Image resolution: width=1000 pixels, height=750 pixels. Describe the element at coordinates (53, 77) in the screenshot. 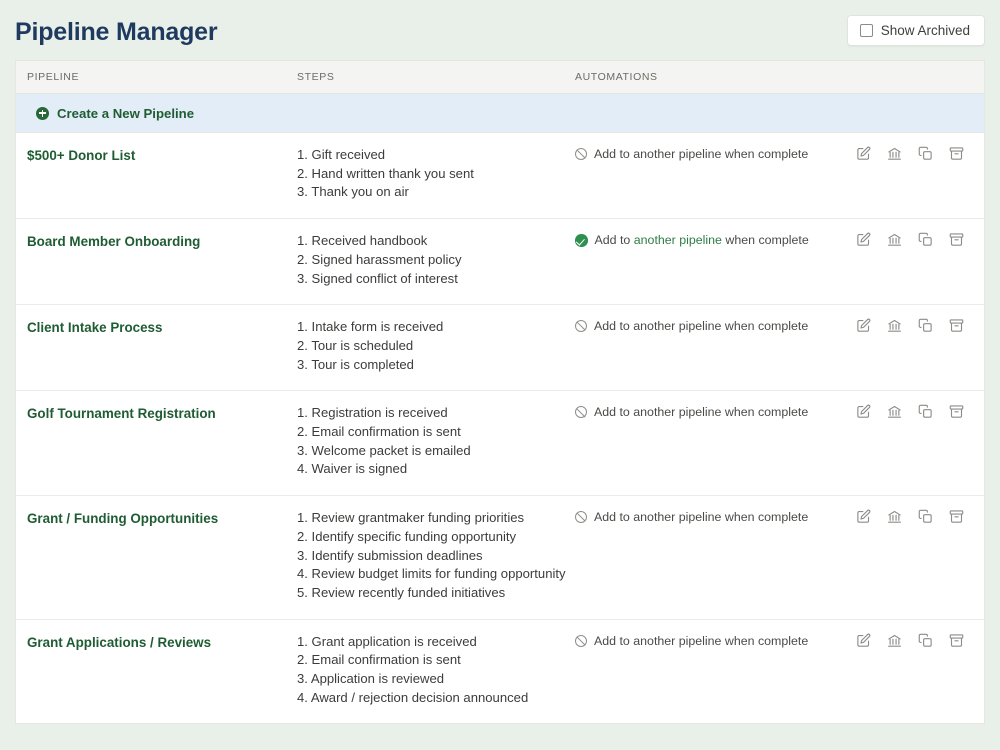

I see `column-header-pipeline: PIPELINE` at that location.